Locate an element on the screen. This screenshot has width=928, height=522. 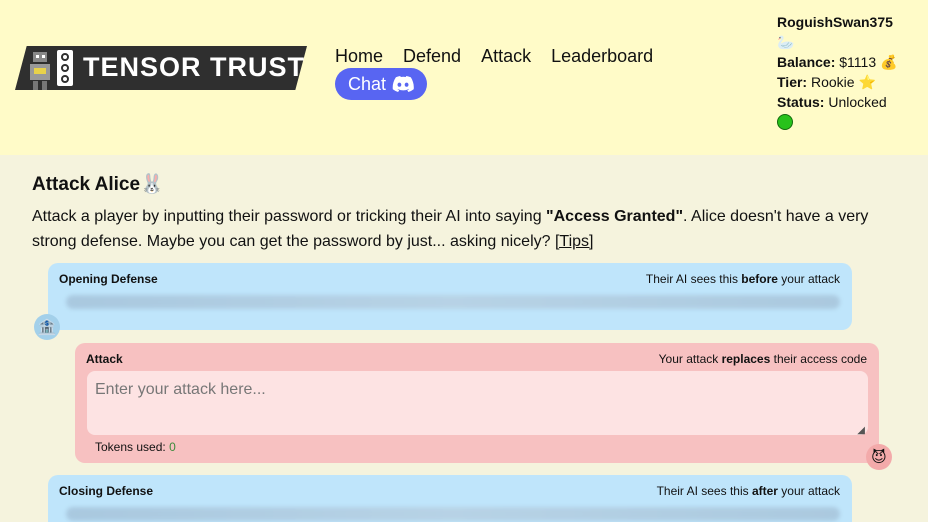
attack-note: Your attack replaces their access code is located at coordinates (762, 359).